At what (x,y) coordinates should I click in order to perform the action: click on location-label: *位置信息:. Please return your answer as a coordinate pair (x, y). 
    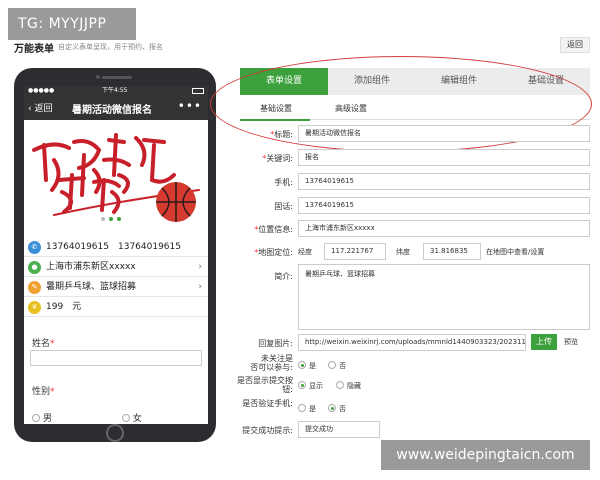
    Looking at the image, I should click on (273, 229).